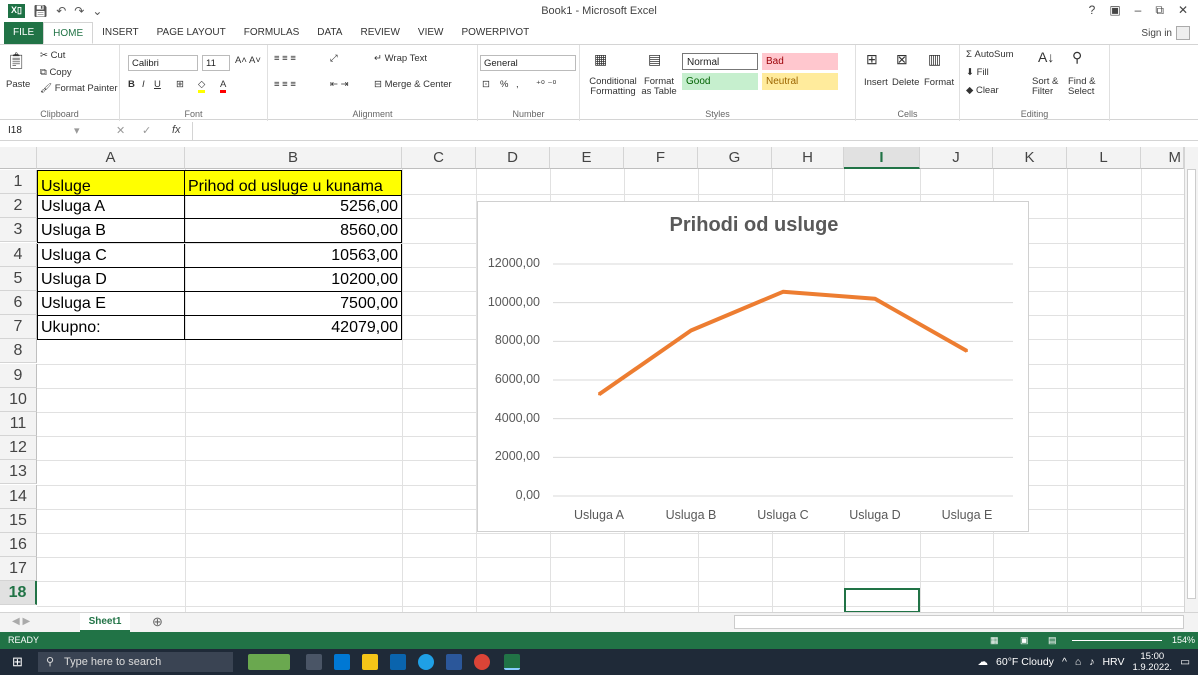  I want to click on name-box: I18, so click(34, 131).